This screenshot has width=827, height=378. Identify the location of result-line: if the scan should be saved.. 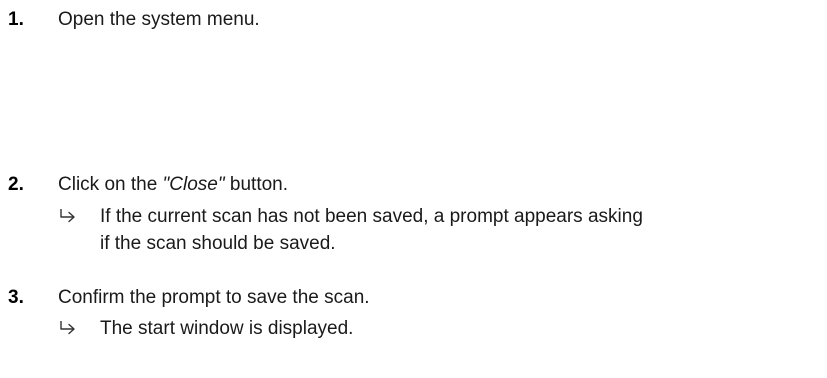
(218, 243).